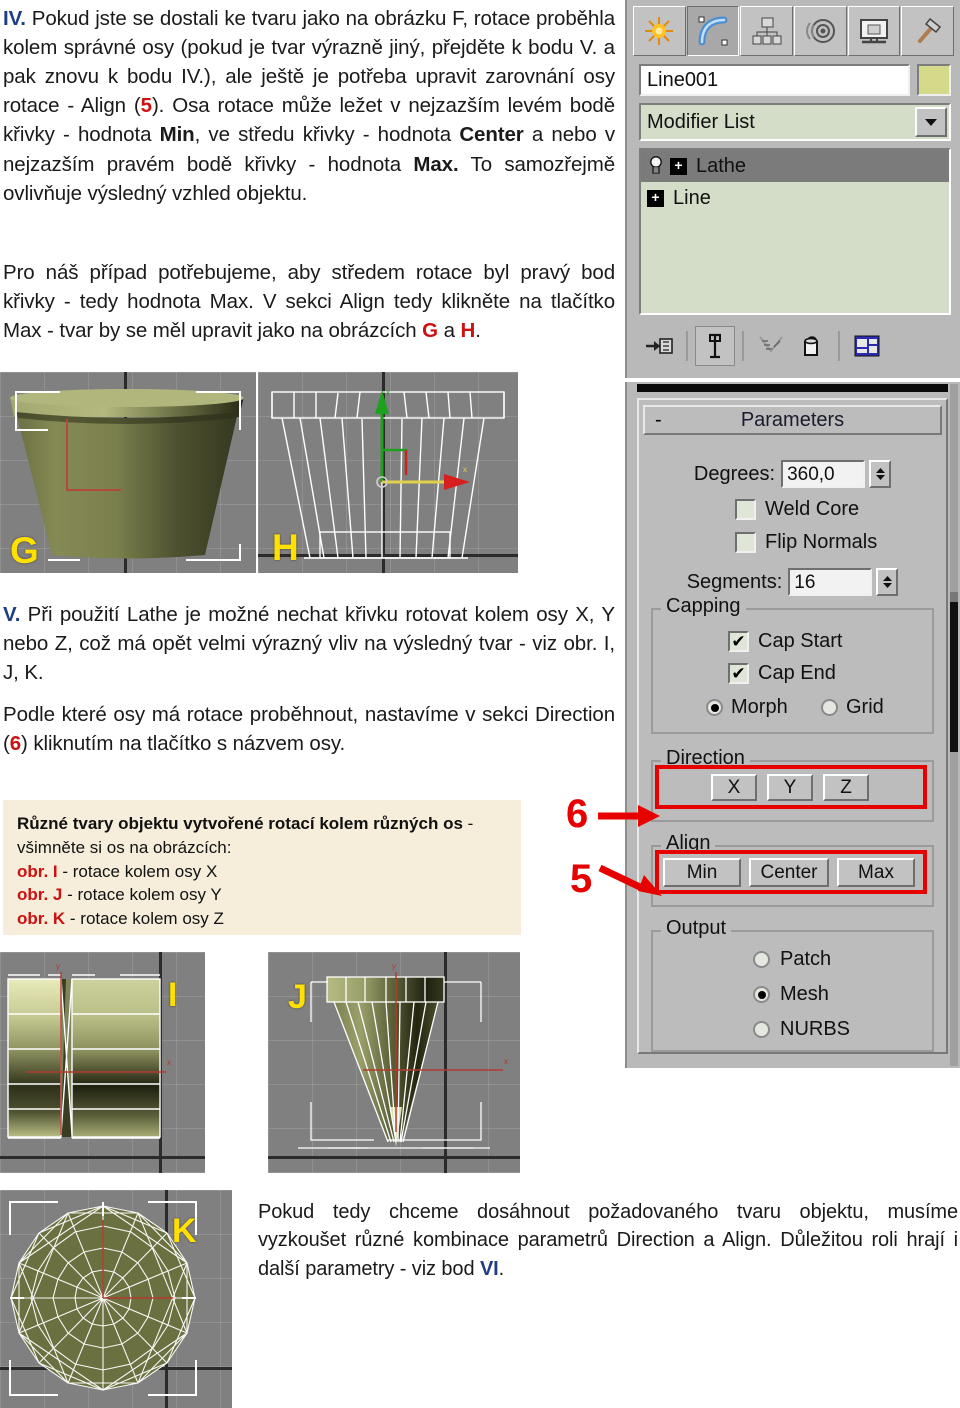  Describe the element at coordinates (934, 80) in the screenshot. I see `object-color-swatch` at that location.